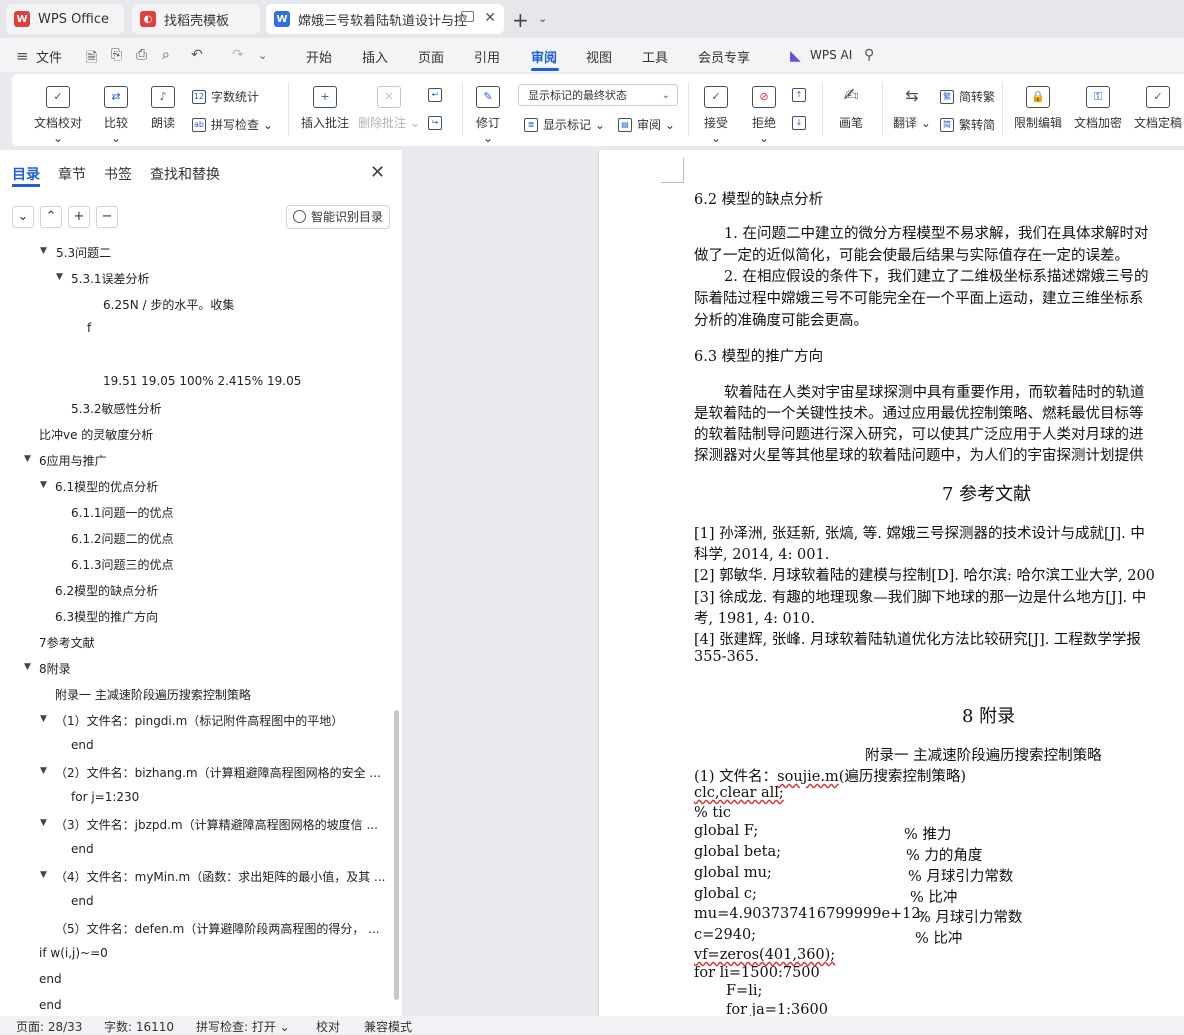 The width and height of the screenshot is (1184, 1035). I want to click on redo-icon: ↷, so click(238, 55).